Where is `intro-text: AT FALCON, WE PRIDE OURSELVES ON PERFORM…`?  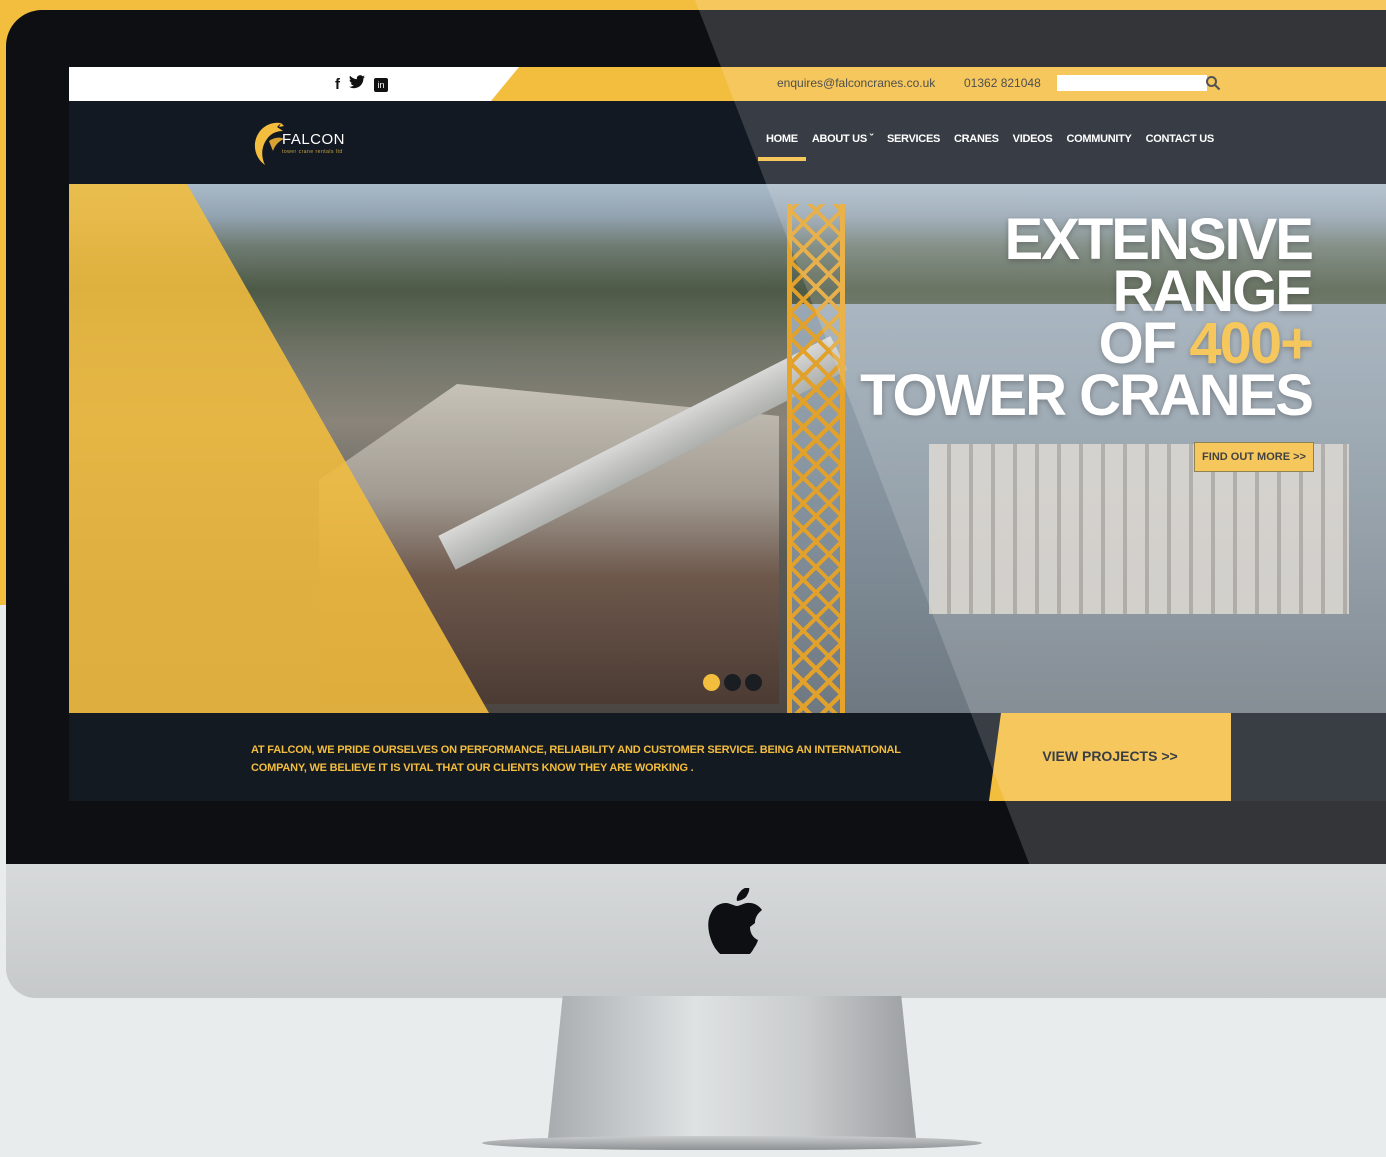
intro-text: AT FALCON, WE PRIDE OURSELVES ON PERFORM… is located at coordinates (576, 759).